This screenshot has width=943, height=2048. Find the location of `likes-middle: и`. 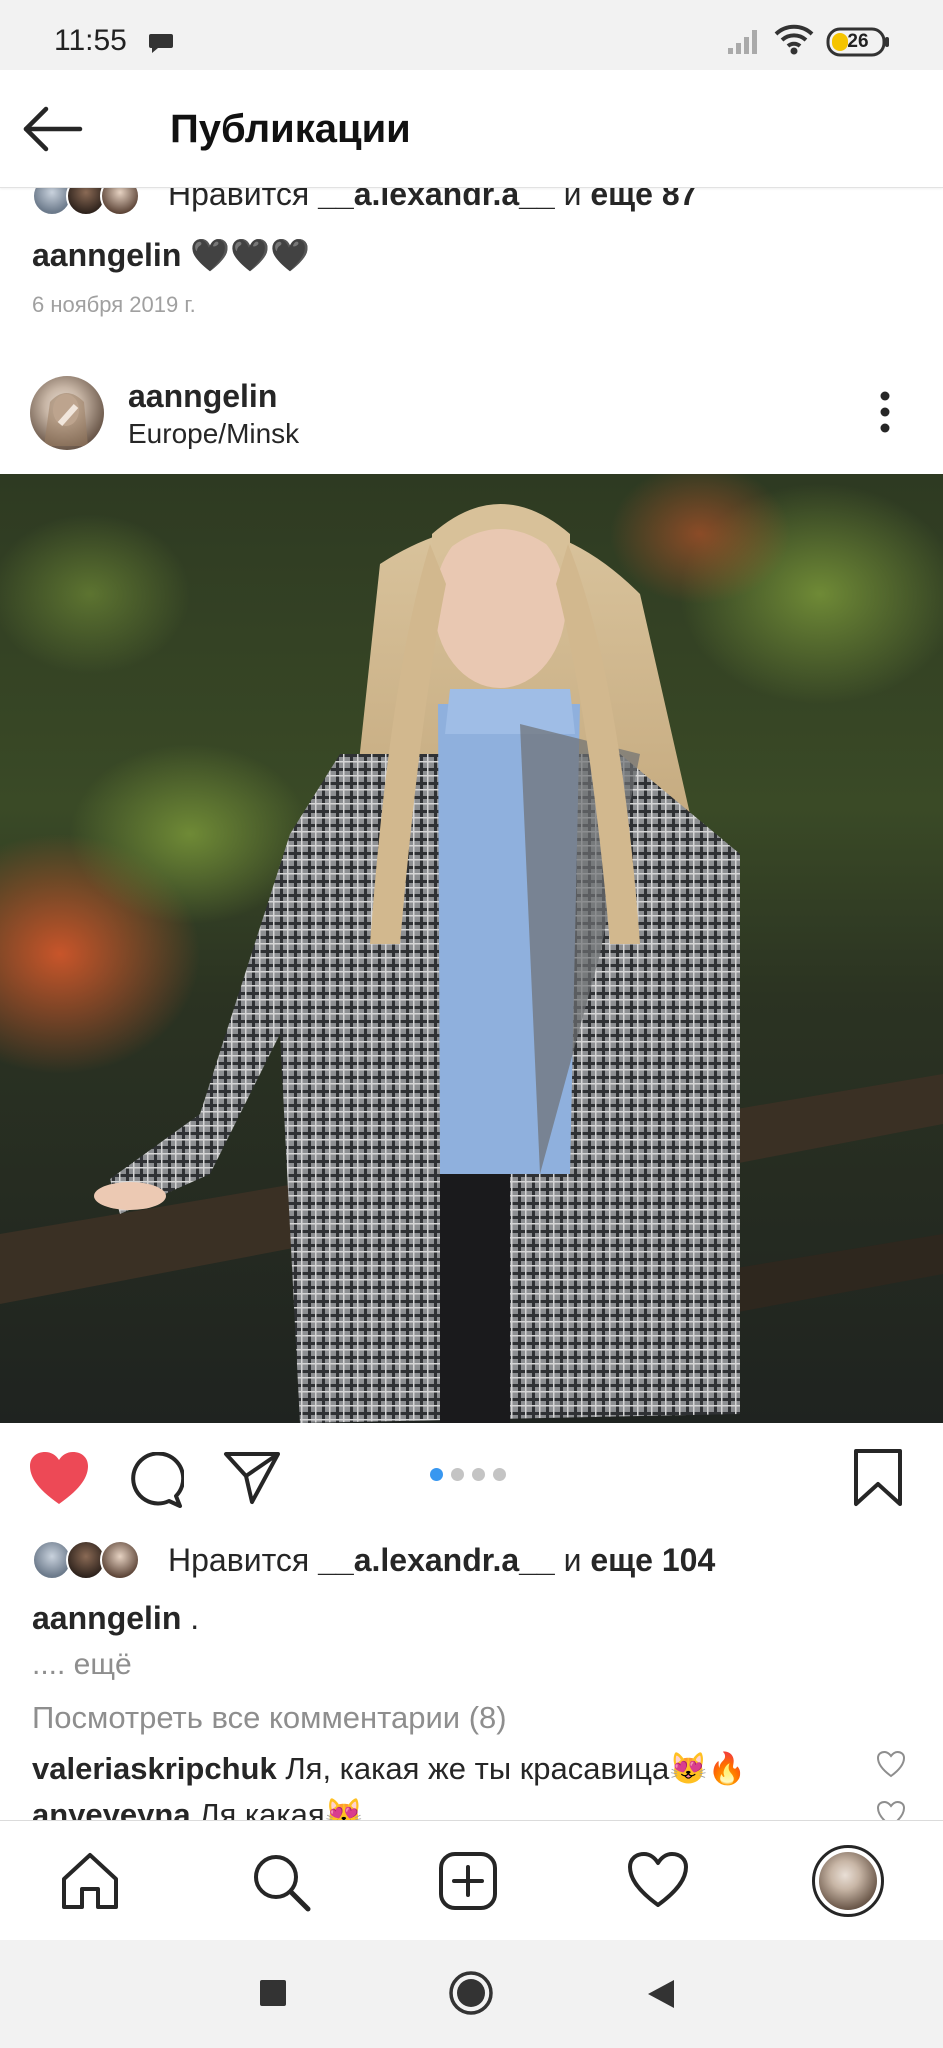

likes-middle: и is located at coordinates (572, 1560).